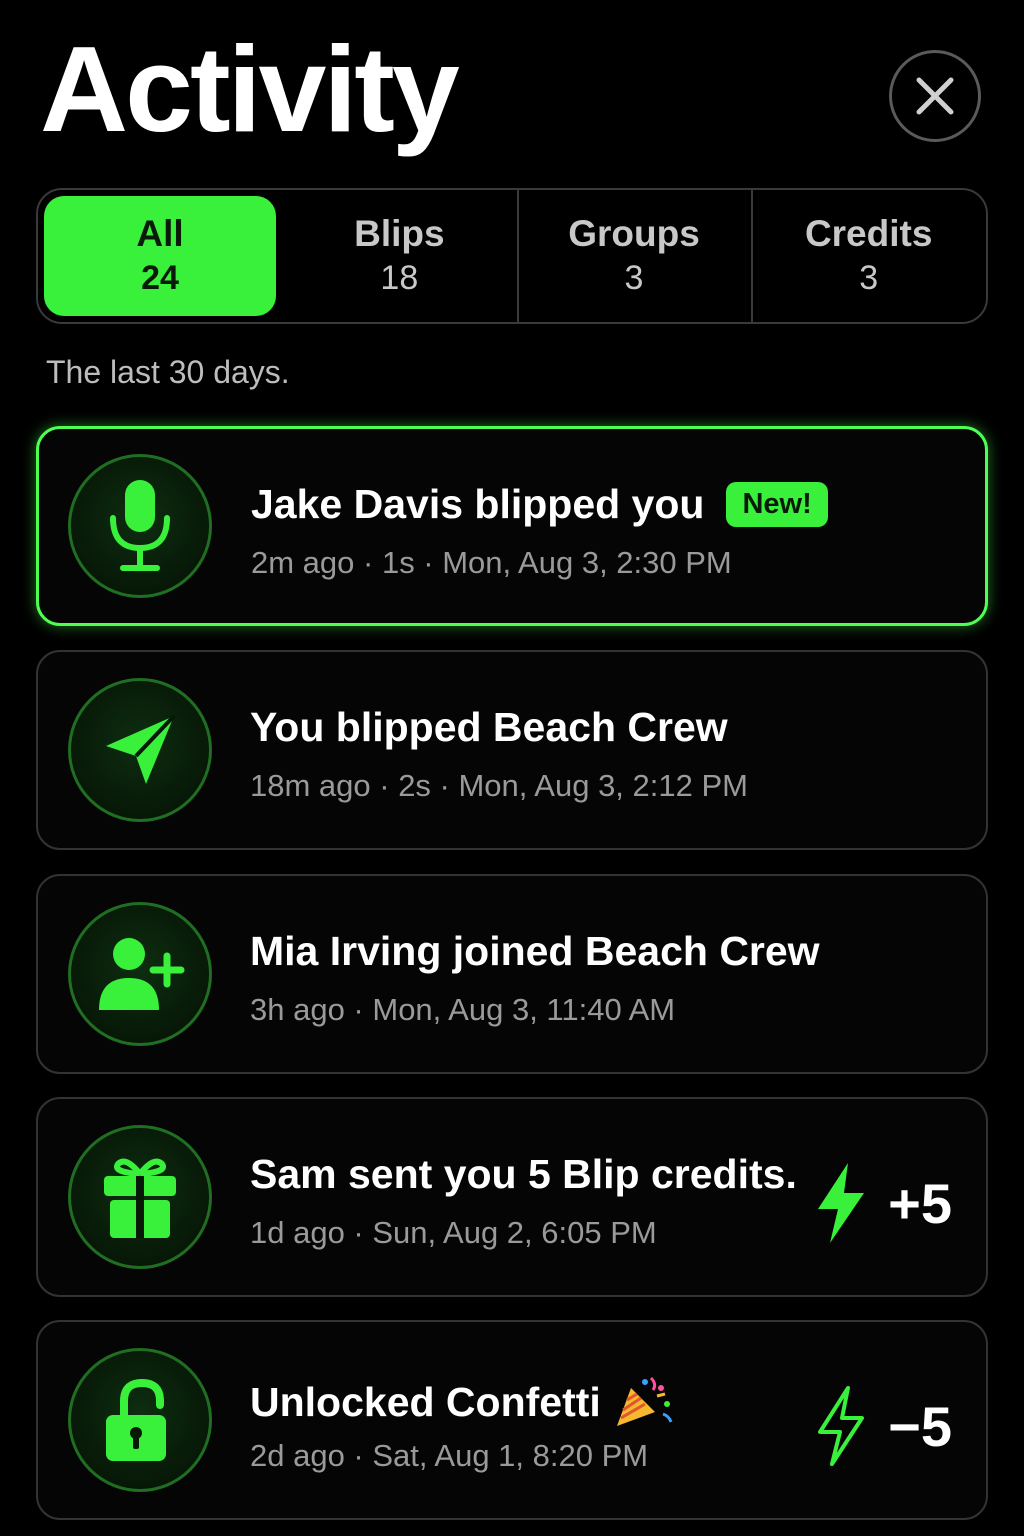  What do you see at coordinates (499, 785) in the screenshot?
I see `activity-meta: 18m ago · 2s · Mon, Aug 3, 2:12 PM` at bounding box center [499, 785].